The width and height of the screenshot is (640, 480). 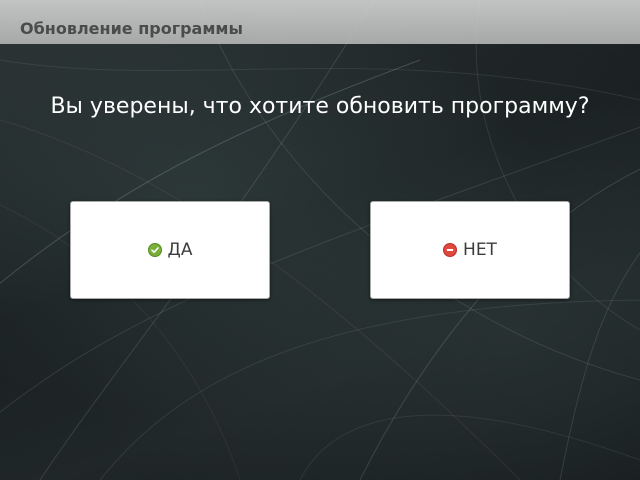 What do you see at coordinates (450, 250) in the screenshot?
I see `minus-circle-icon` at bounding box center [450, 250].